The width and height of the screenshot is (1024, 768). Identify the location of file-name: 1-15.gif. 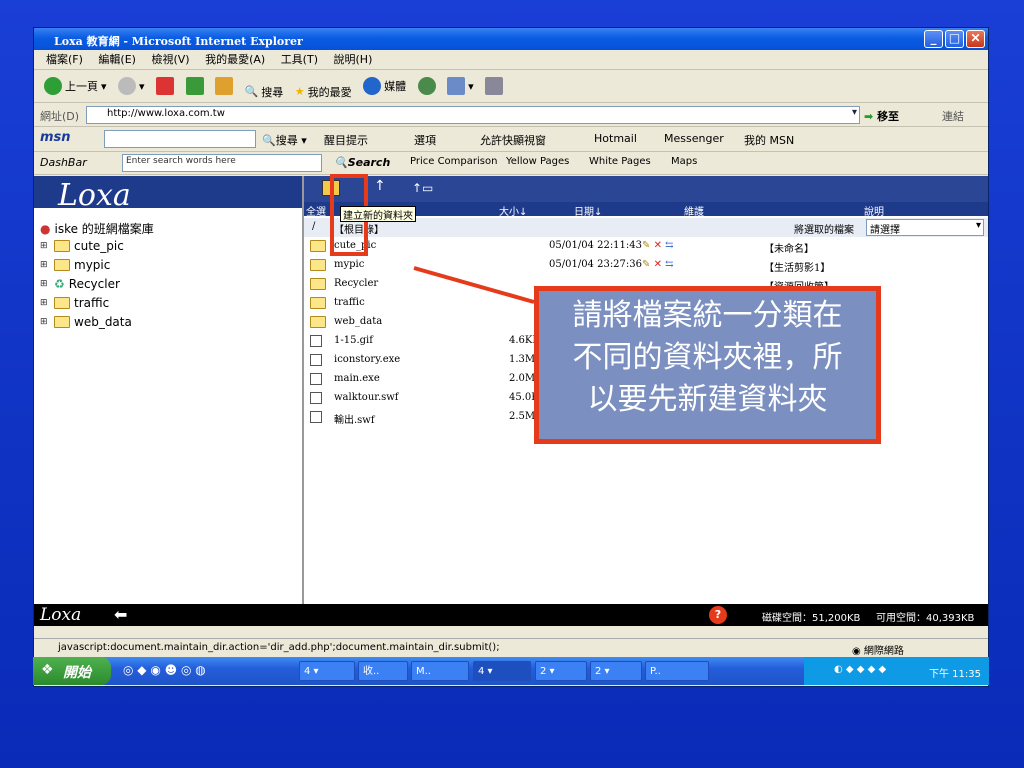
(353, 340).